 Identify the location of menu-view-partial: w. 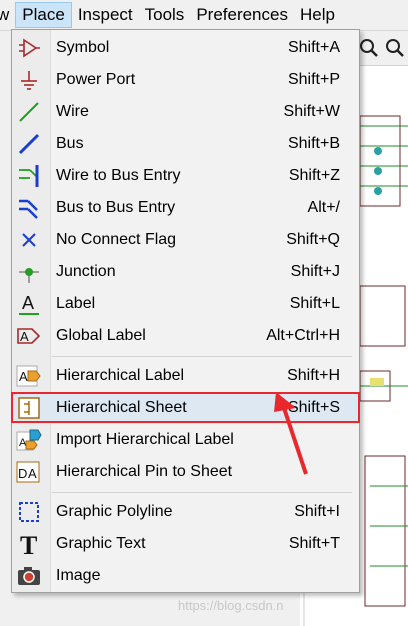
(7, 15).